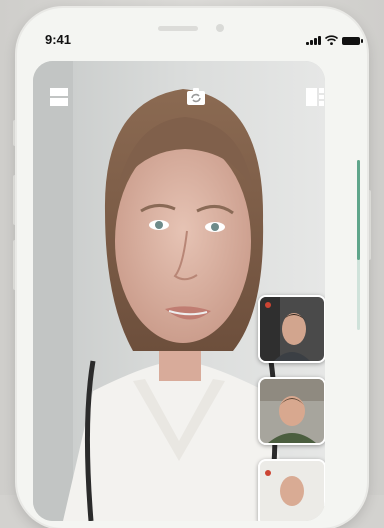 This screenshot has width=384, height=528. What do you see at coordinates (358, 210) in the screenshot?
I see `scrollbar-thumb` at bounding box center [358, 210].